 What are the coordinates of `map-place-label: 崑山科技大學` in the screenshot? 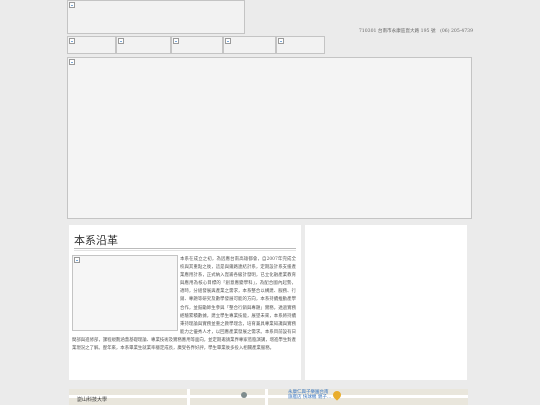 It's located at (92, 400).